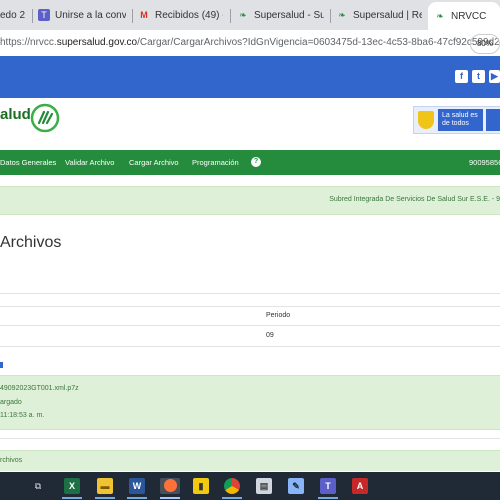 The image size is (500, 500). I want to click on section-title: rchivos, so click(11, 460).